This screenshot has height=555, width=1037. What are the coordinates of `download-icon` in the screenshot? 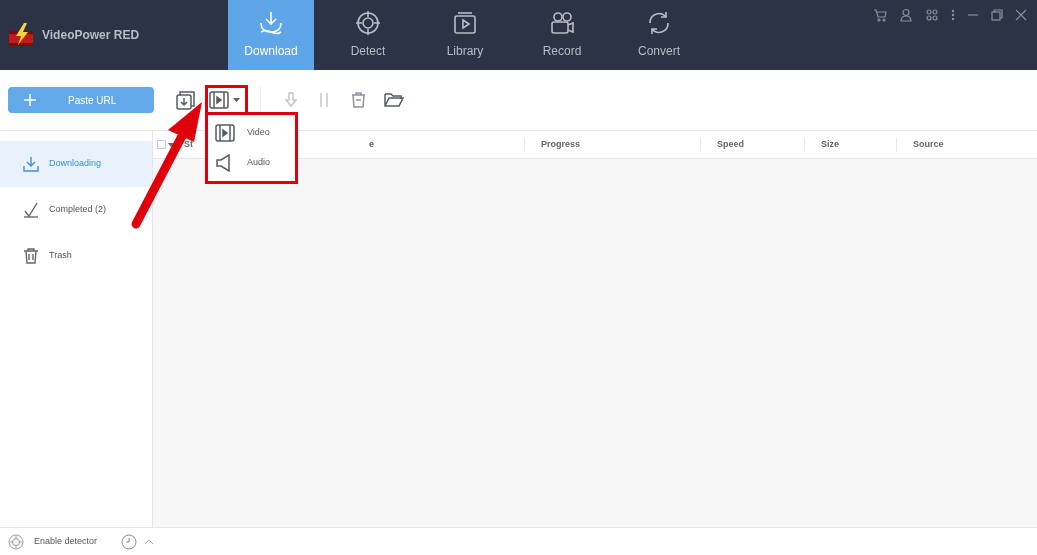 It's located at (31, 164).